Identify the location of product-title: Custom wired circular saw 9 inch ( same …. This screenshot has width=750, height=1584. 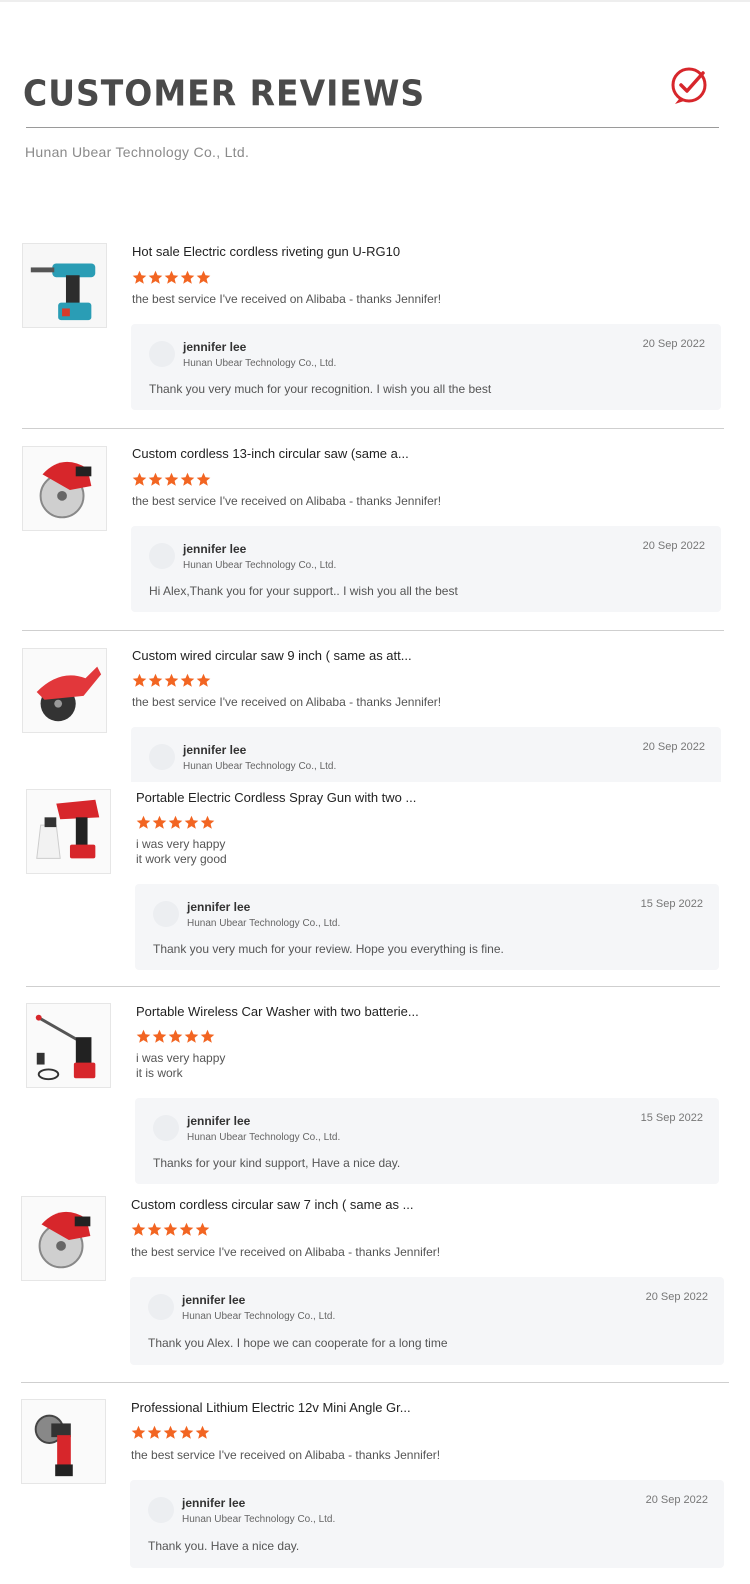
(272, 655).